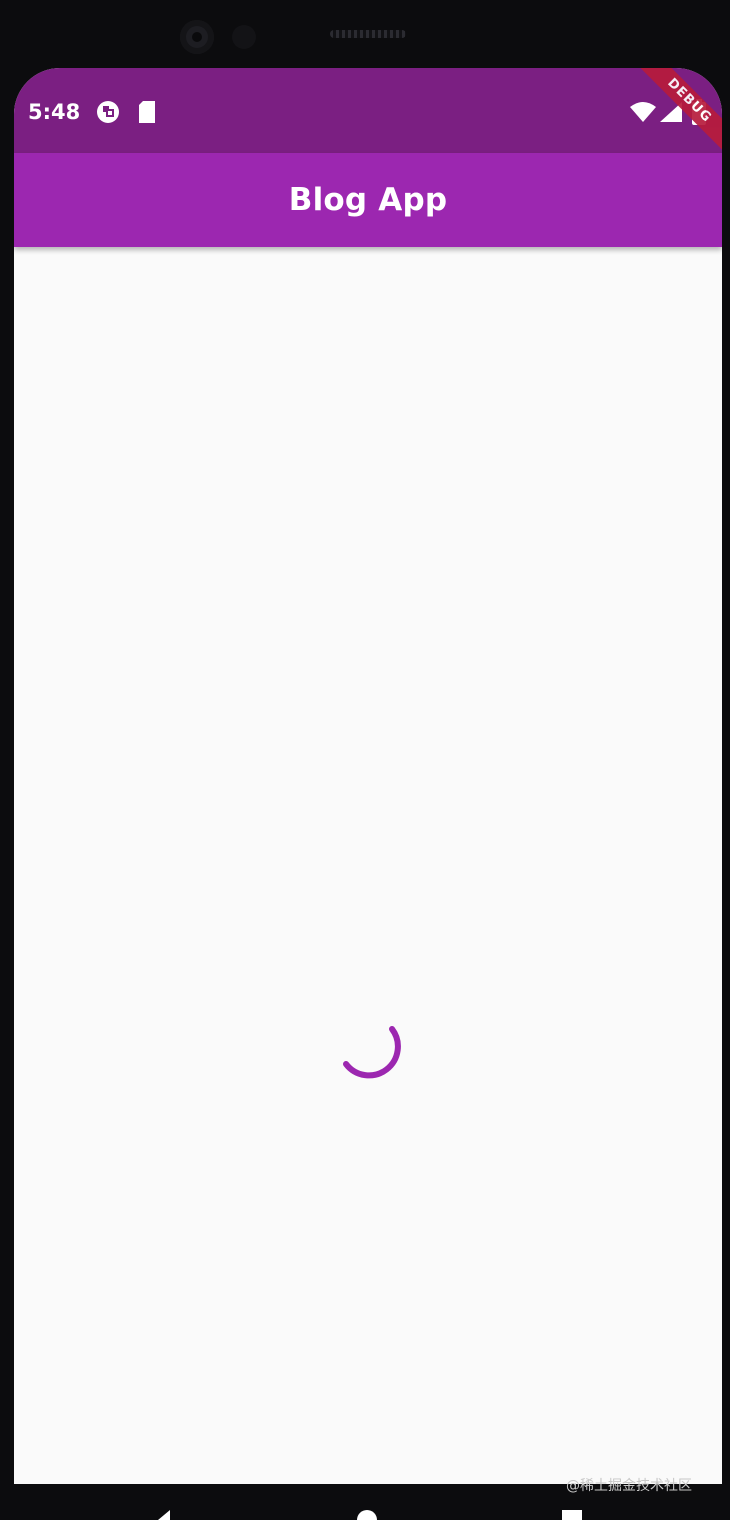 The image size is (730, 1520). I want to click on recents-icon, so click(572, 1515).